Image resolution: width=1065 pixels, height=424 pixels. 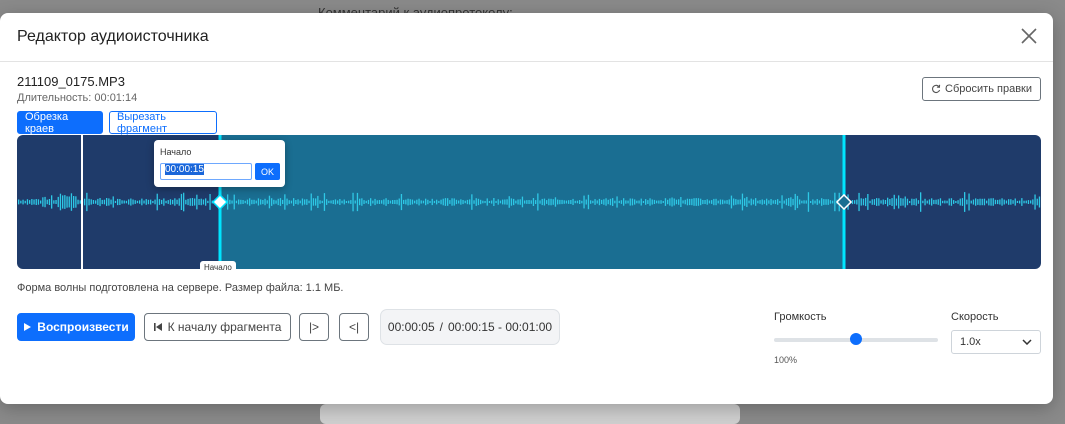 What do you see at coordinates (500, 327) in the screenshot?
I see `fragment-range: 00:00:15 - 00:01:00` at bounding box center [500, 327].